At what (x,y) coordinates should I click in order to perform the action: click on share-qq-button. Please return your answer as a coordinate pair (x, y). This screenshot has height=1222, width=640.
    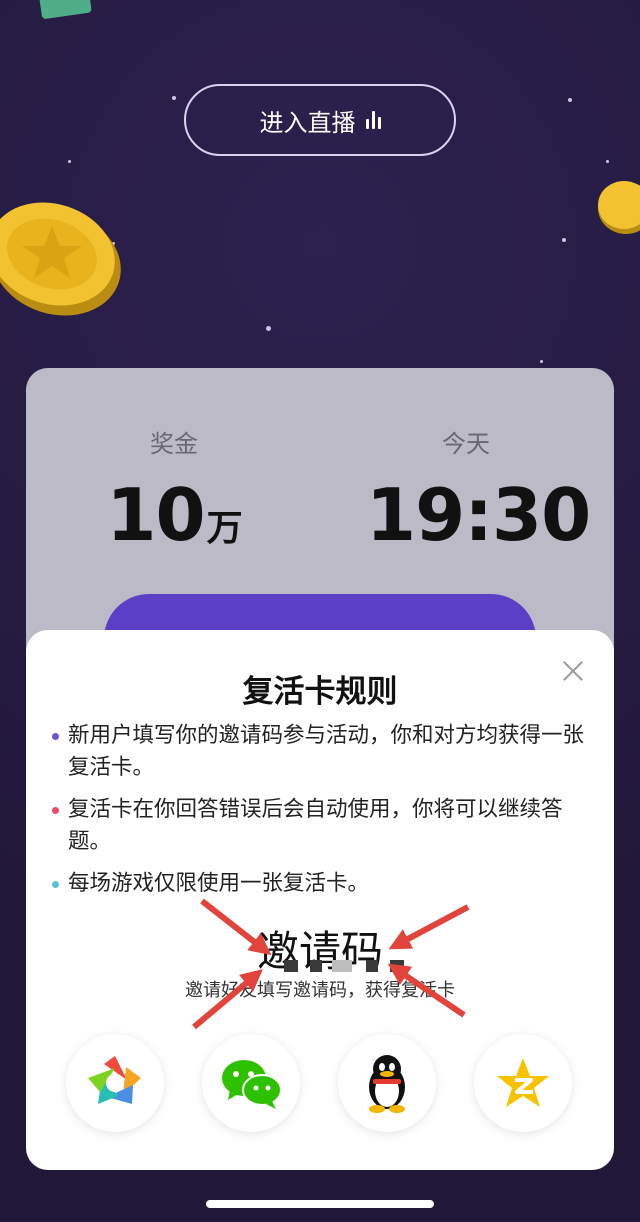
    Looking at the image, I should click on (387, 1083).